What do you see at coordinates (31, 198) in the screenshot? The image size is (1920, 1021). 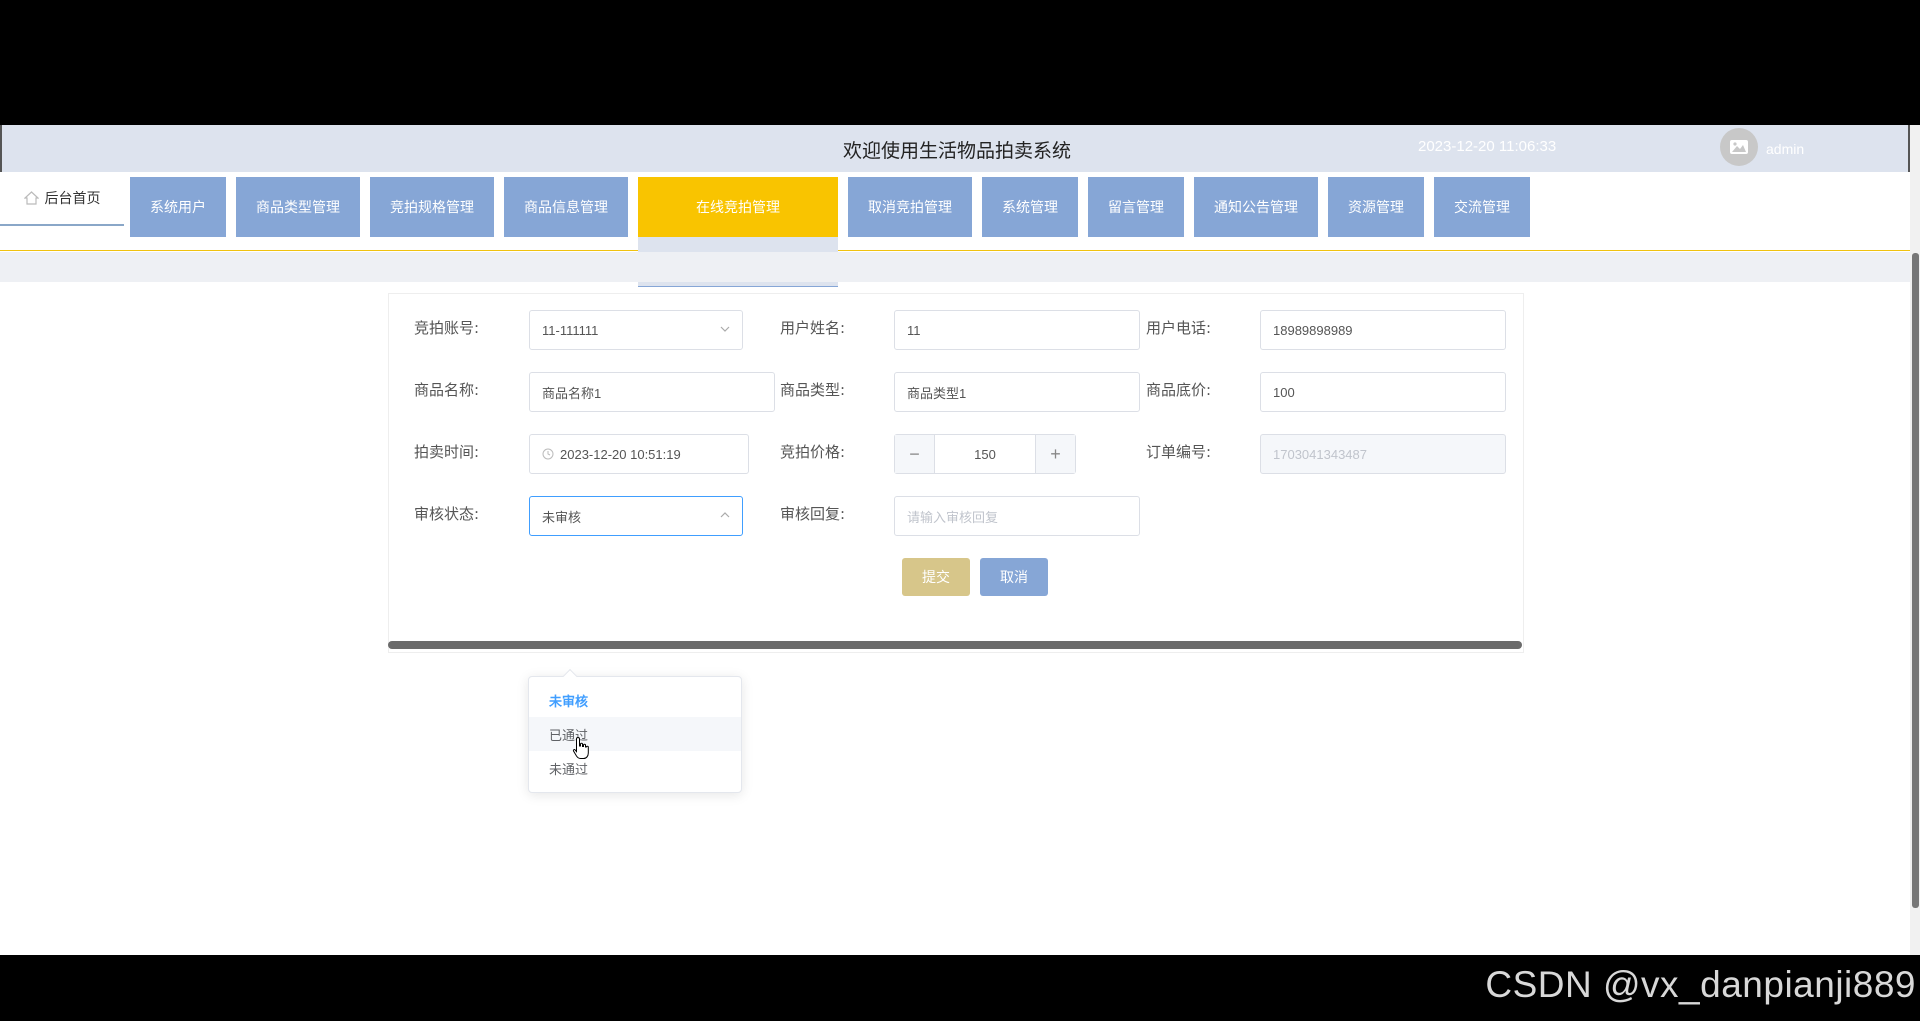 I see `home-icon` at bounding box center [31, 198].